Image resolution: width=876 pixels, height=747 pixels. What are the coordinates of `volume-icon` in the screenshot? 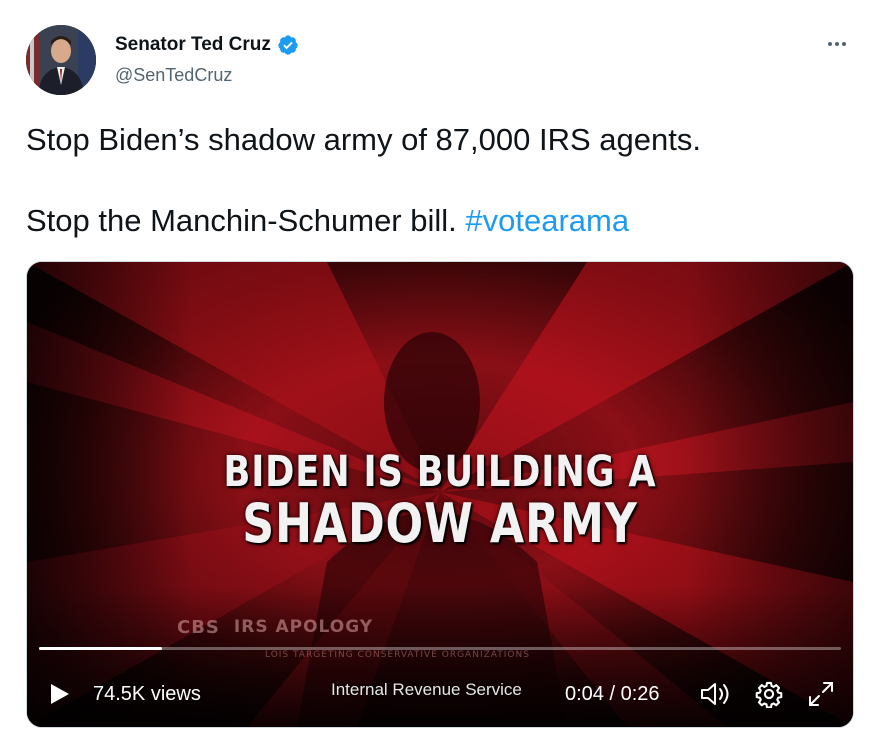 It's located at (715, 694).